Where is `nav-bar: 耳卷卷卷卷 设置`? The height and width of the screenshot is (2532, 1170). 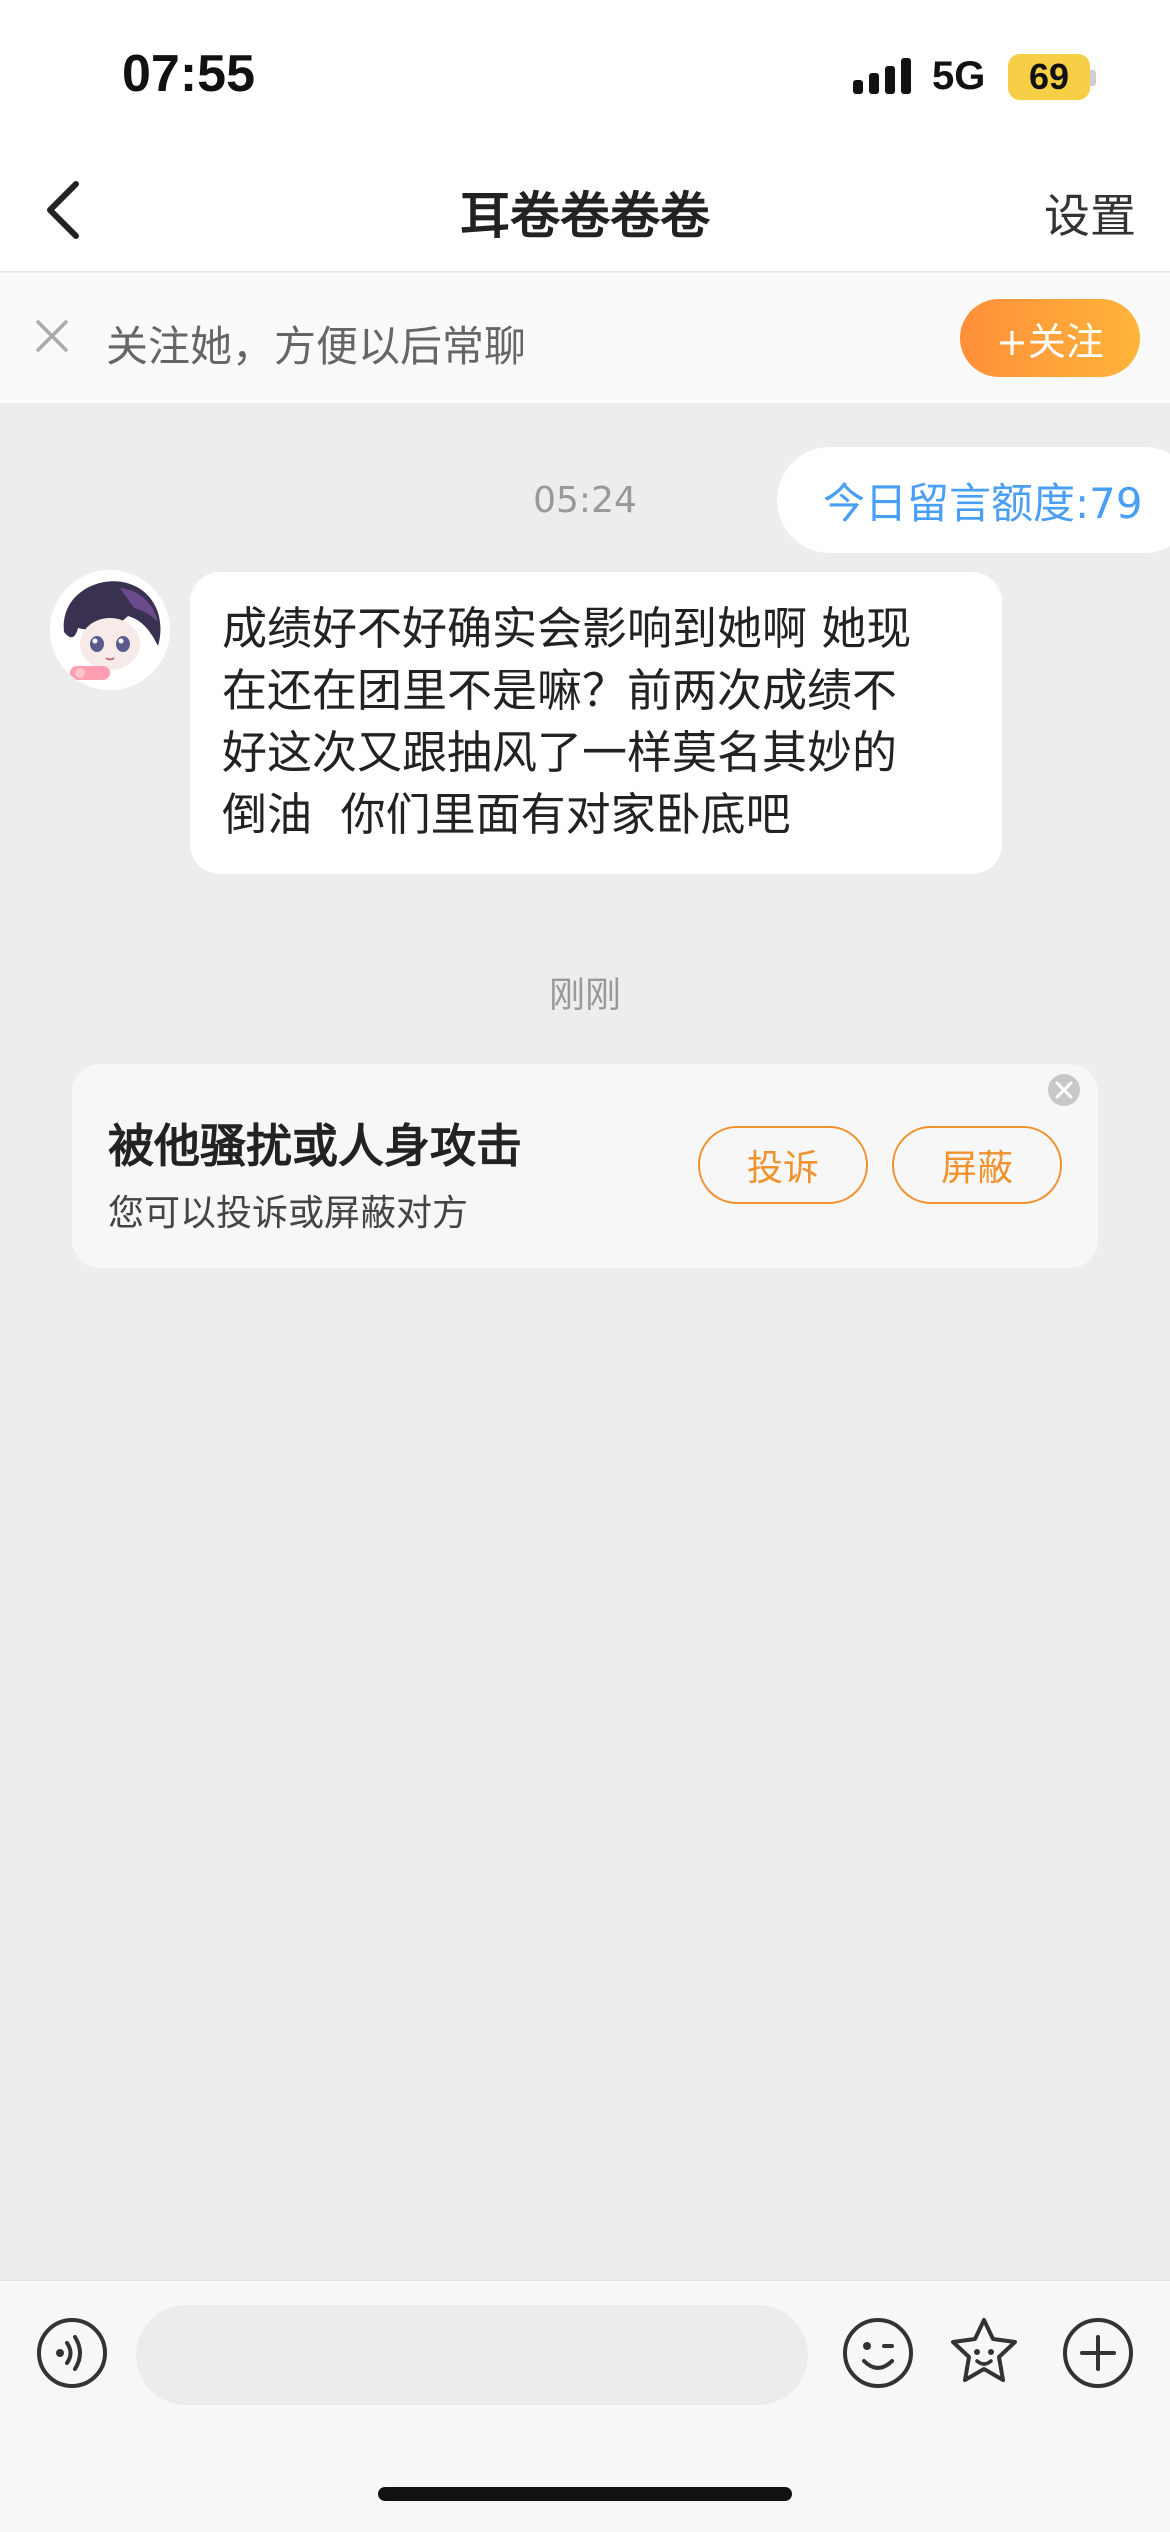 nav-bar: 耳卷卷卷卷 设置 is located at coordinates (585, 211).